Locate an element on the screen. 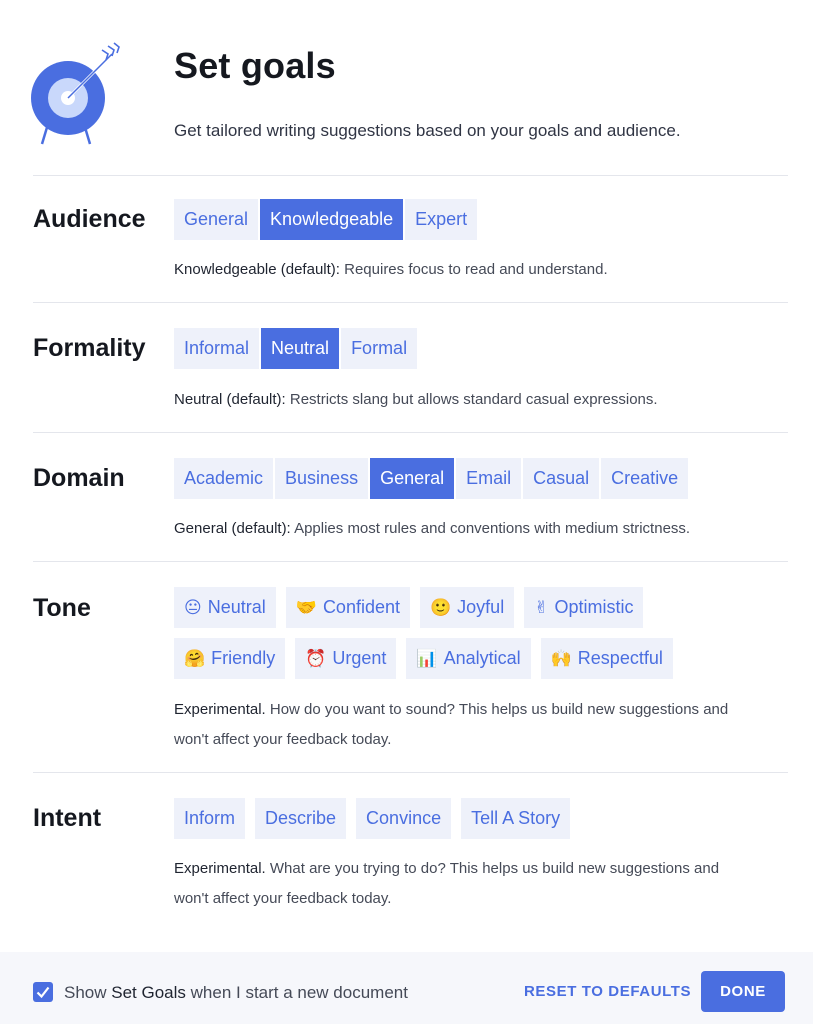 This screenshot has height=1024, width=813. intent-options: Inform Describe Convince Tell A Story is located at coordinates (377, 818).